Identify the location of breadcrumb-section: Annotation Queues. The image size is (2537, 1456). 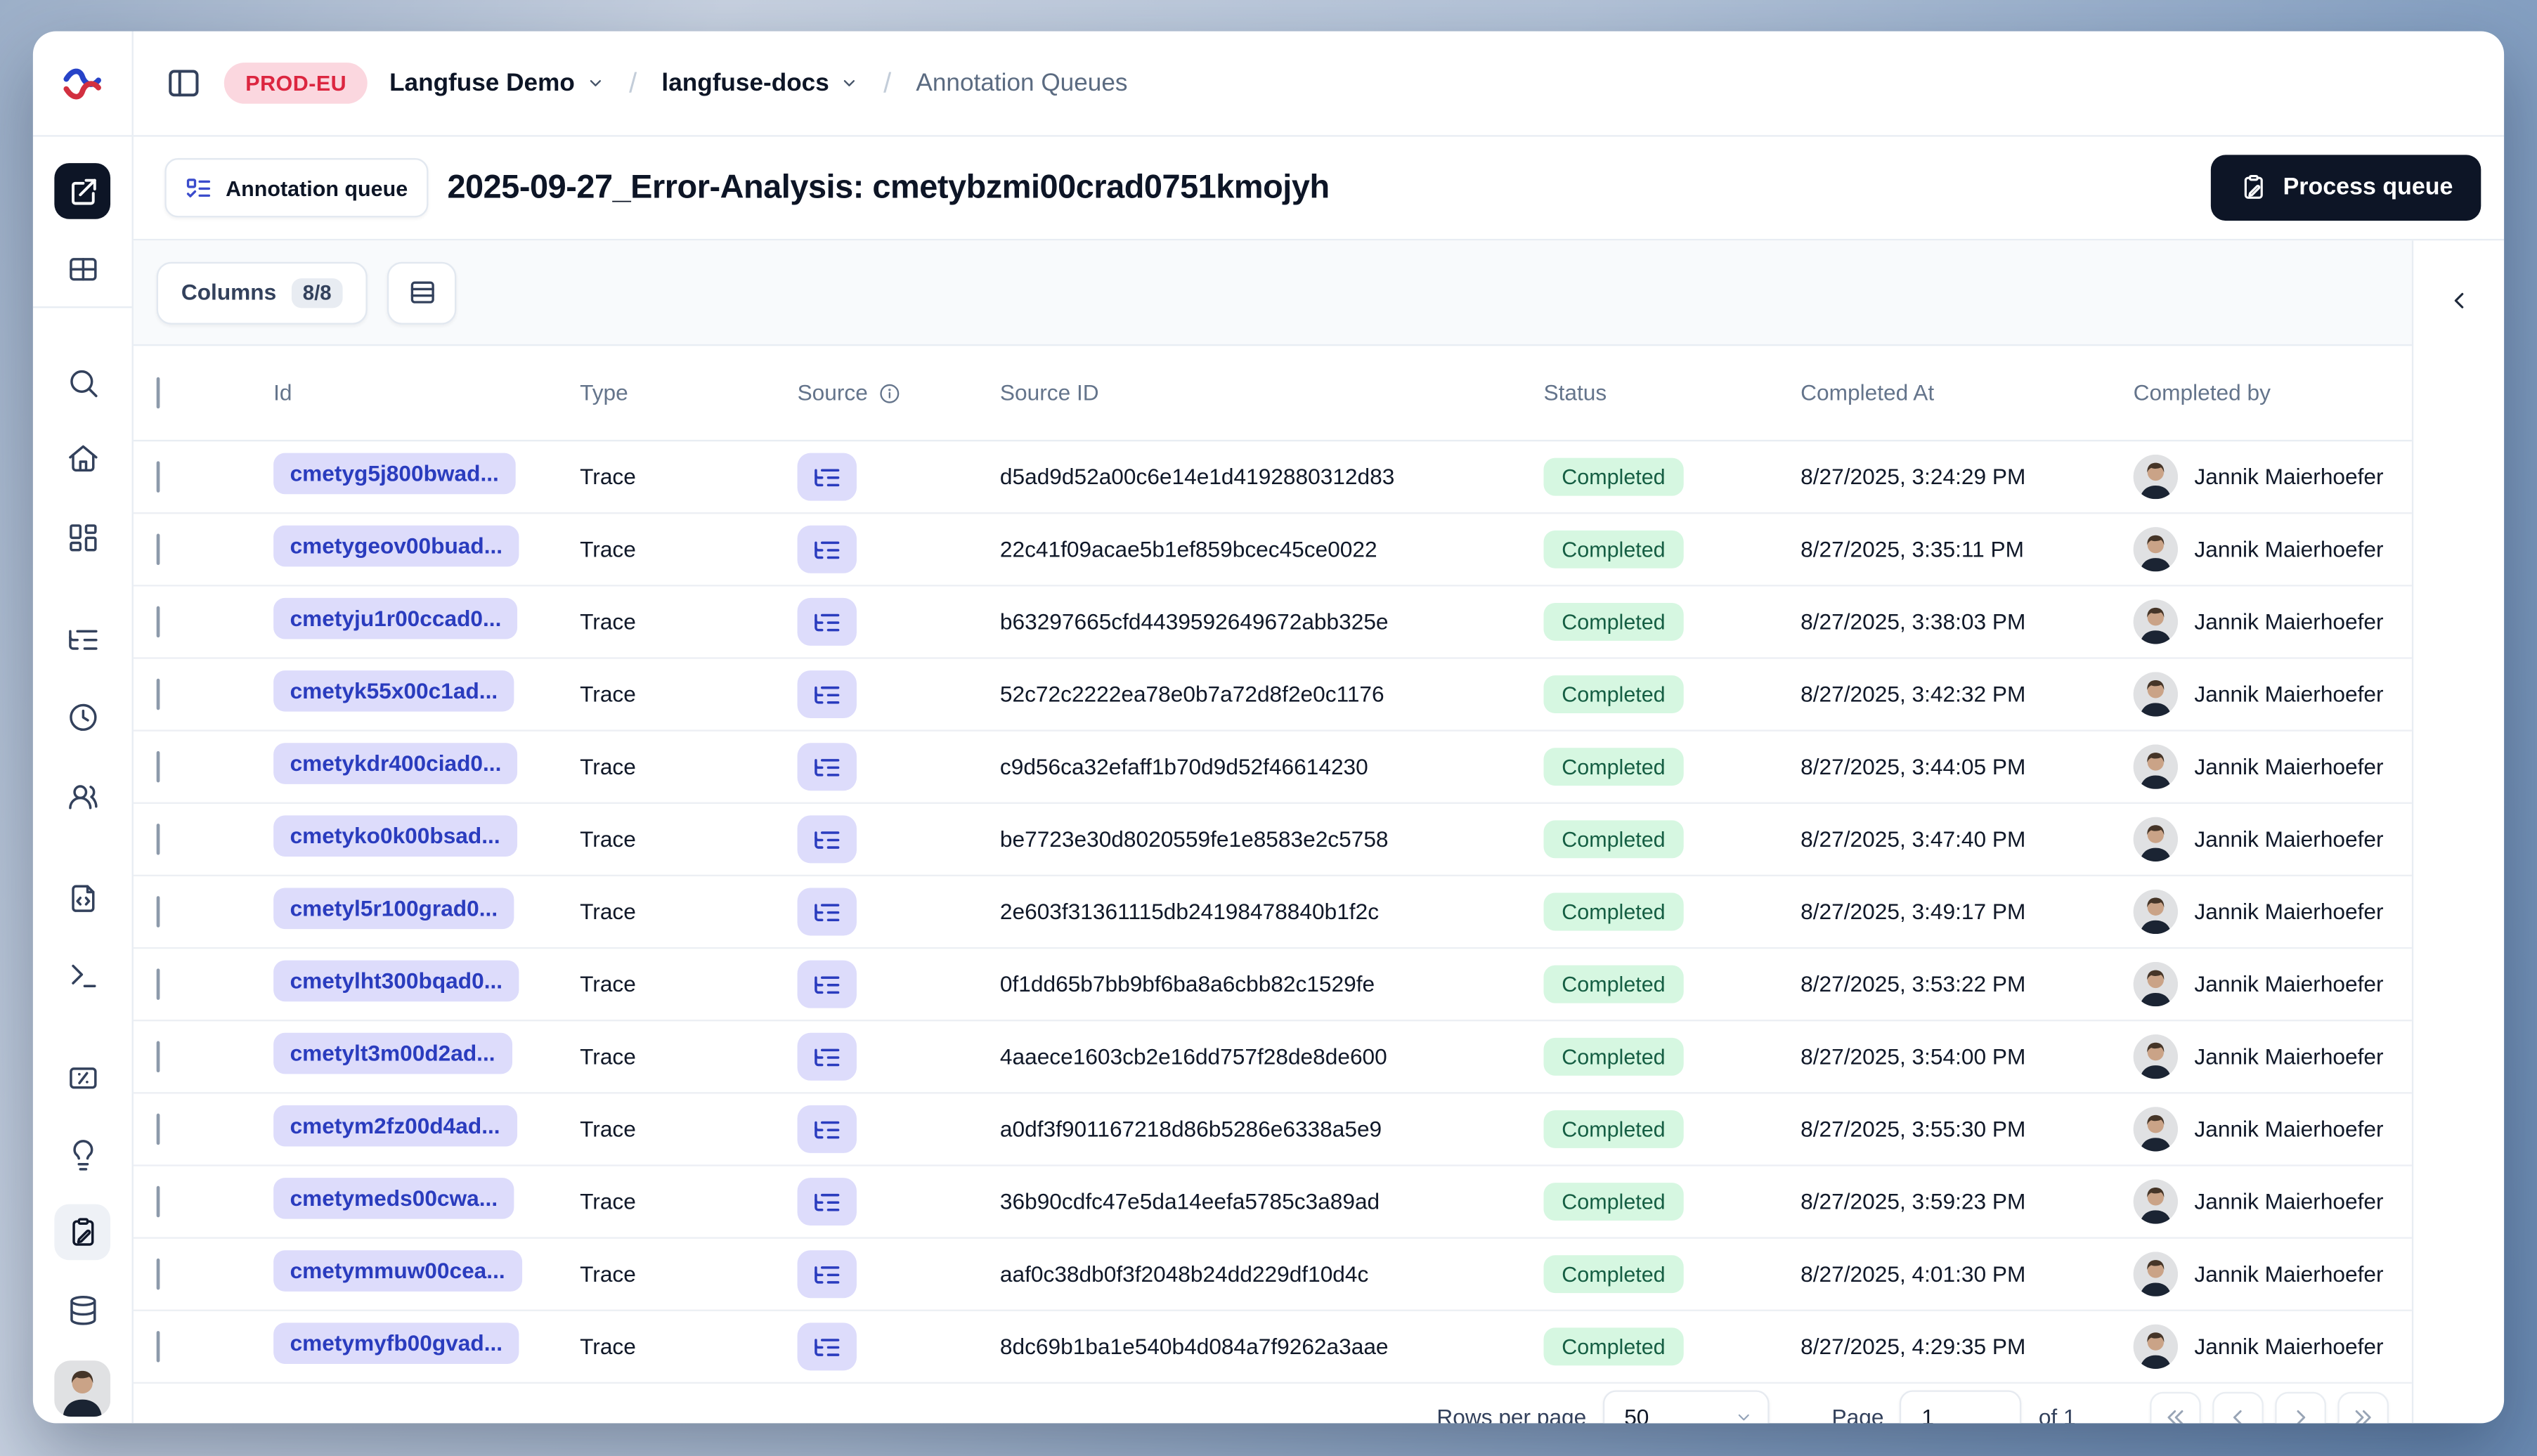
(1021, 83).